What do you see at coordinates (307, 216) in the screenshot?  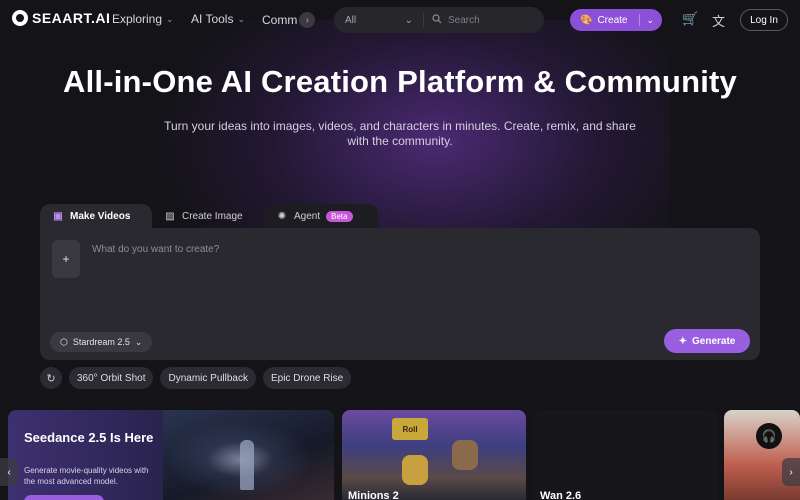 I see `tab-label: Agent` at bounding box center [307, 216].